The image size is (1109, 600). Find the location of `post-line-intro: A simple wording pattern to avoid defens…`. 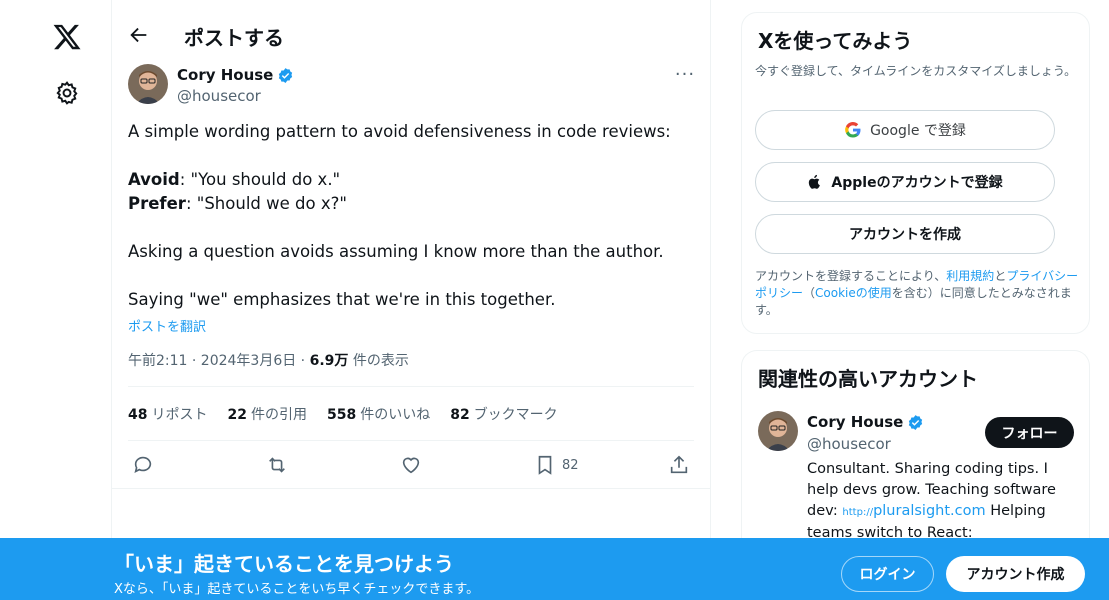

post-line-intro: A simple wording pattern to avoid defens… is located at coordinates (399, 131).